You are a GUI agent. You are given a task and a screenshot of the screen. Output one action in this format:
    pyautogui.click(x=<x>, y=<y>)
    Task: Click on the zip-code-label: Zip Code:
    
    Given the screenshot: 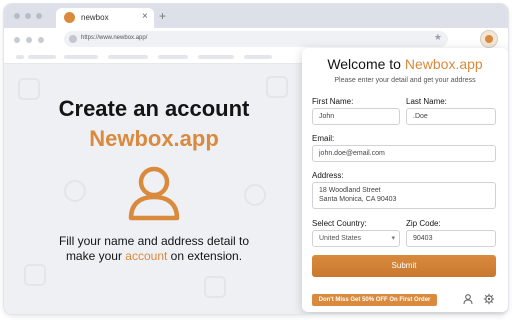 What is the action you would take?
    pyautogui.click(x=423, y=223)
    